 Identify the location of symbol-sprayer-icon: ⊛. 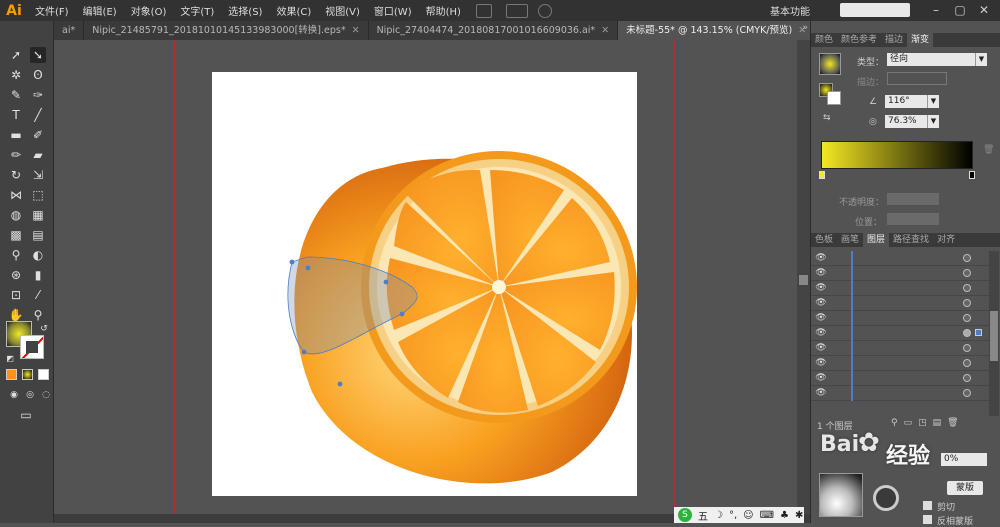
(16, 275).